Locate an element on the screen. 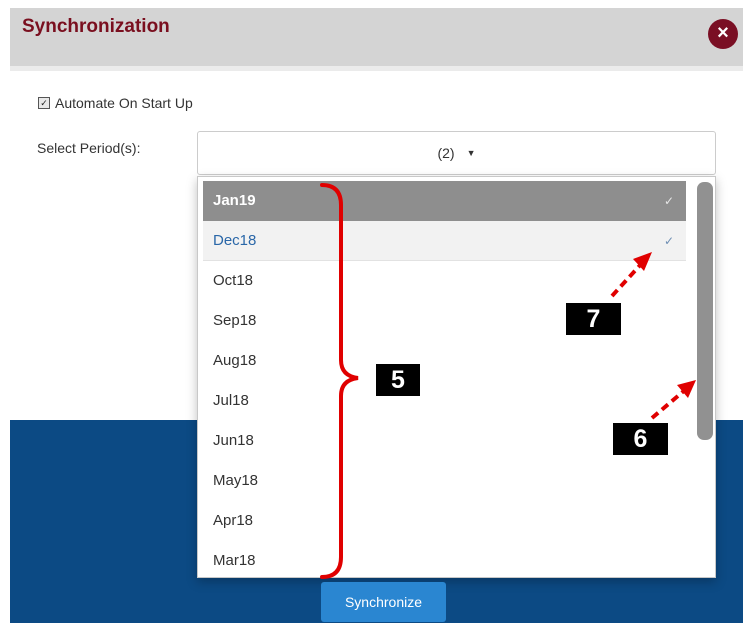 The height and width of the screenshot is (623, 743). synchronize-button: Synchronize is located at coordinates (383, 602).